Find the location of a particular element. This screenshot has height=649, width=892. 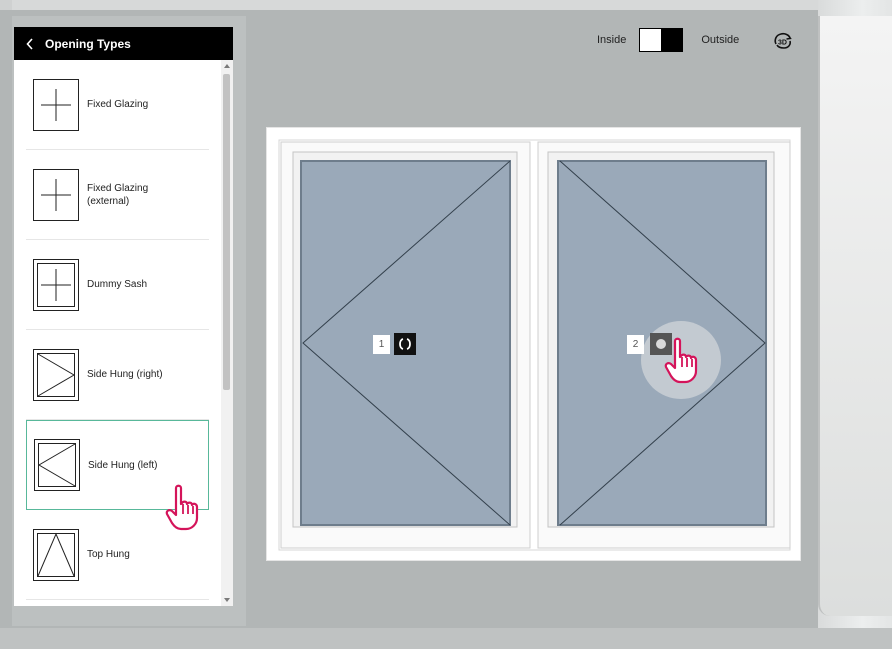

background-top is located at coordinates (446, 5).